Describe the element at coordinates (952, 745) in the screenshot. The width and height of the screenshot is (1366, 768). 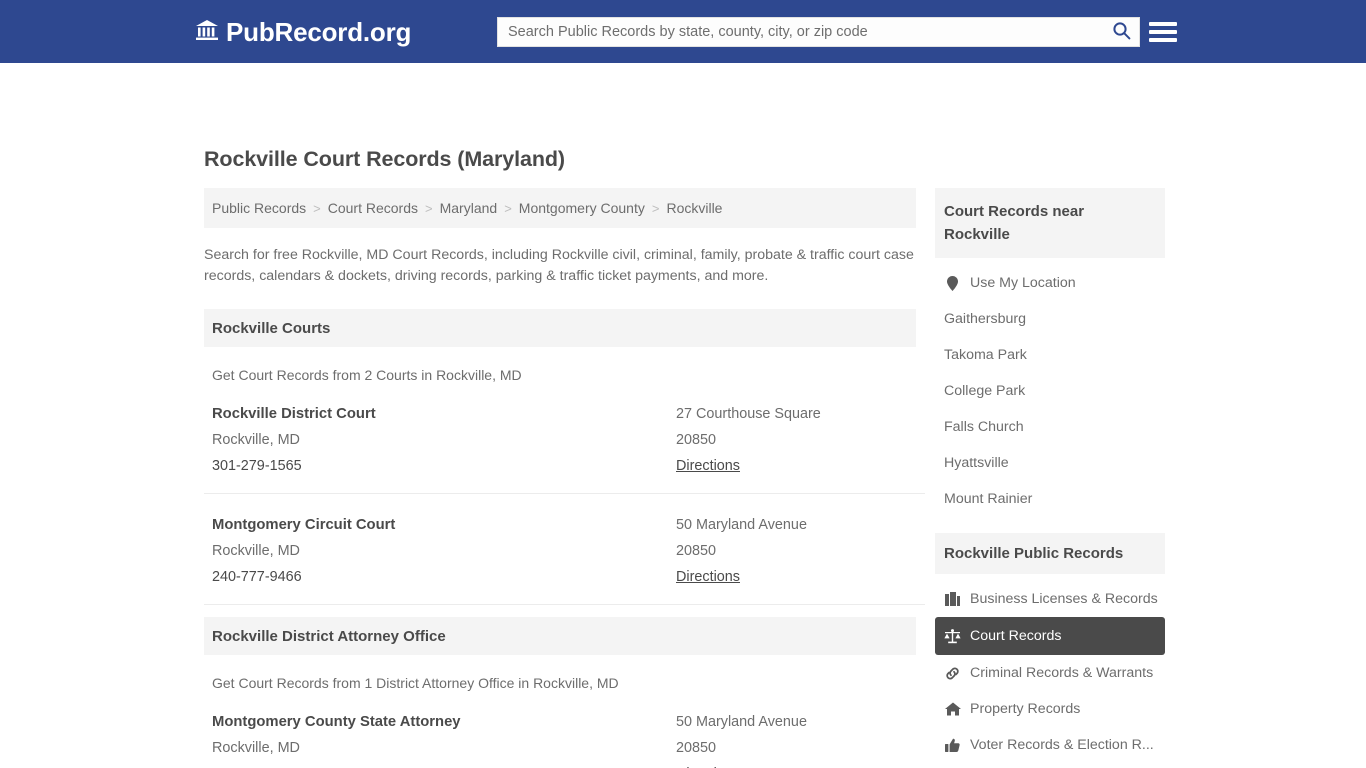
I see `thumbs-up-icon` at that location.